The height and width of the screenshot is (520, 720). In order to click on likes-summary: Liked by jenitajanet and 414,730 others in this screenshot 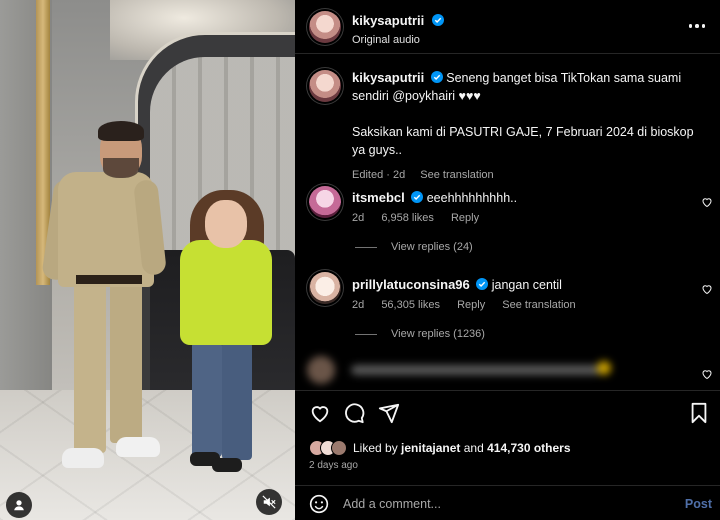, I will do `click(440, 448)`.